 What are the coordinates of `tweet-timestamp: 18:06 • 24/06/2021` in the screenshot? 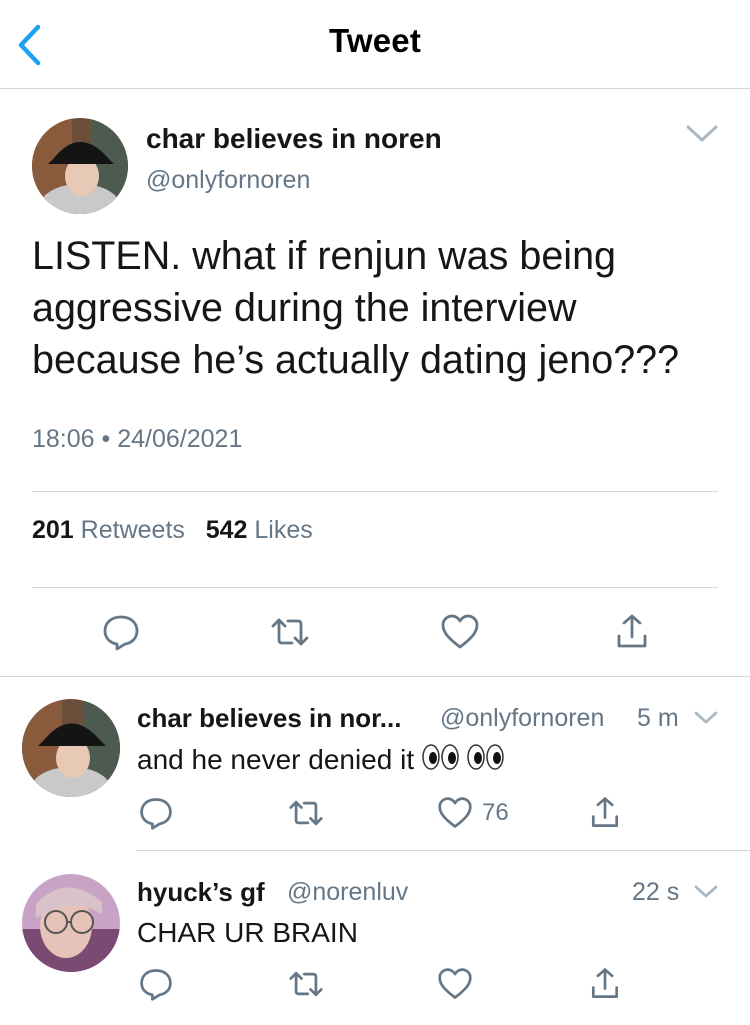 It's located at (137, 439).